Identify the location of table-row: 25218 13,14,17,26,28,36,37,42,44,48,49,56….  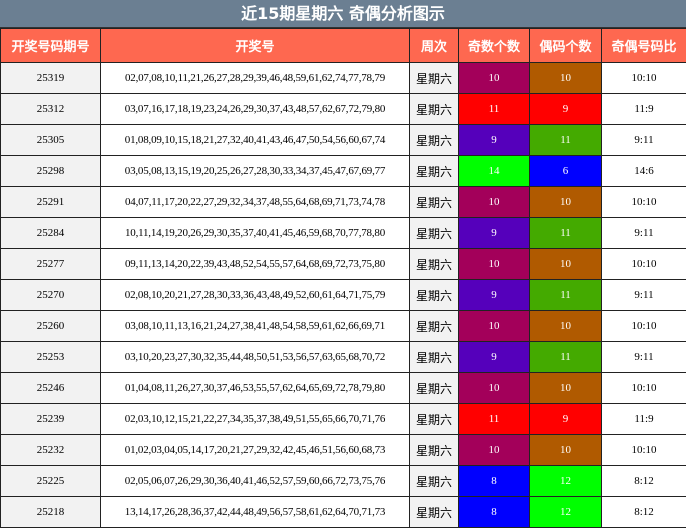
(343, 512).